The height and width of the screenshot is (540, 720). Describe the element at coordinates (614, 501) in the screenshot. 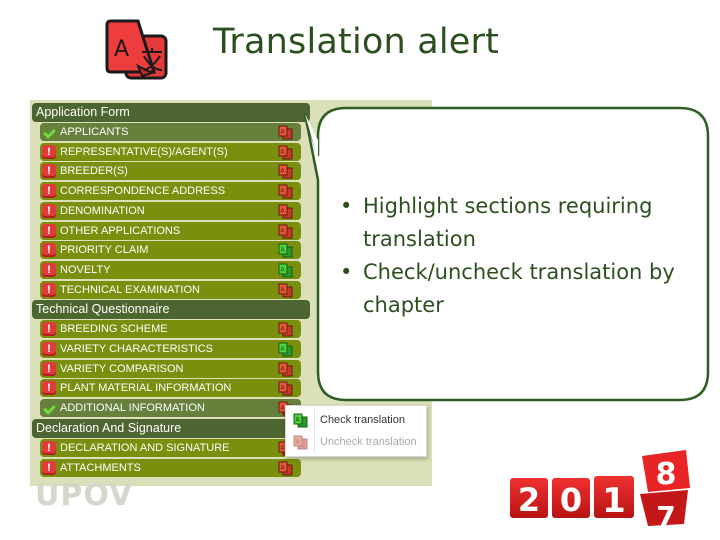

I see `year-digit: 1` at that location.